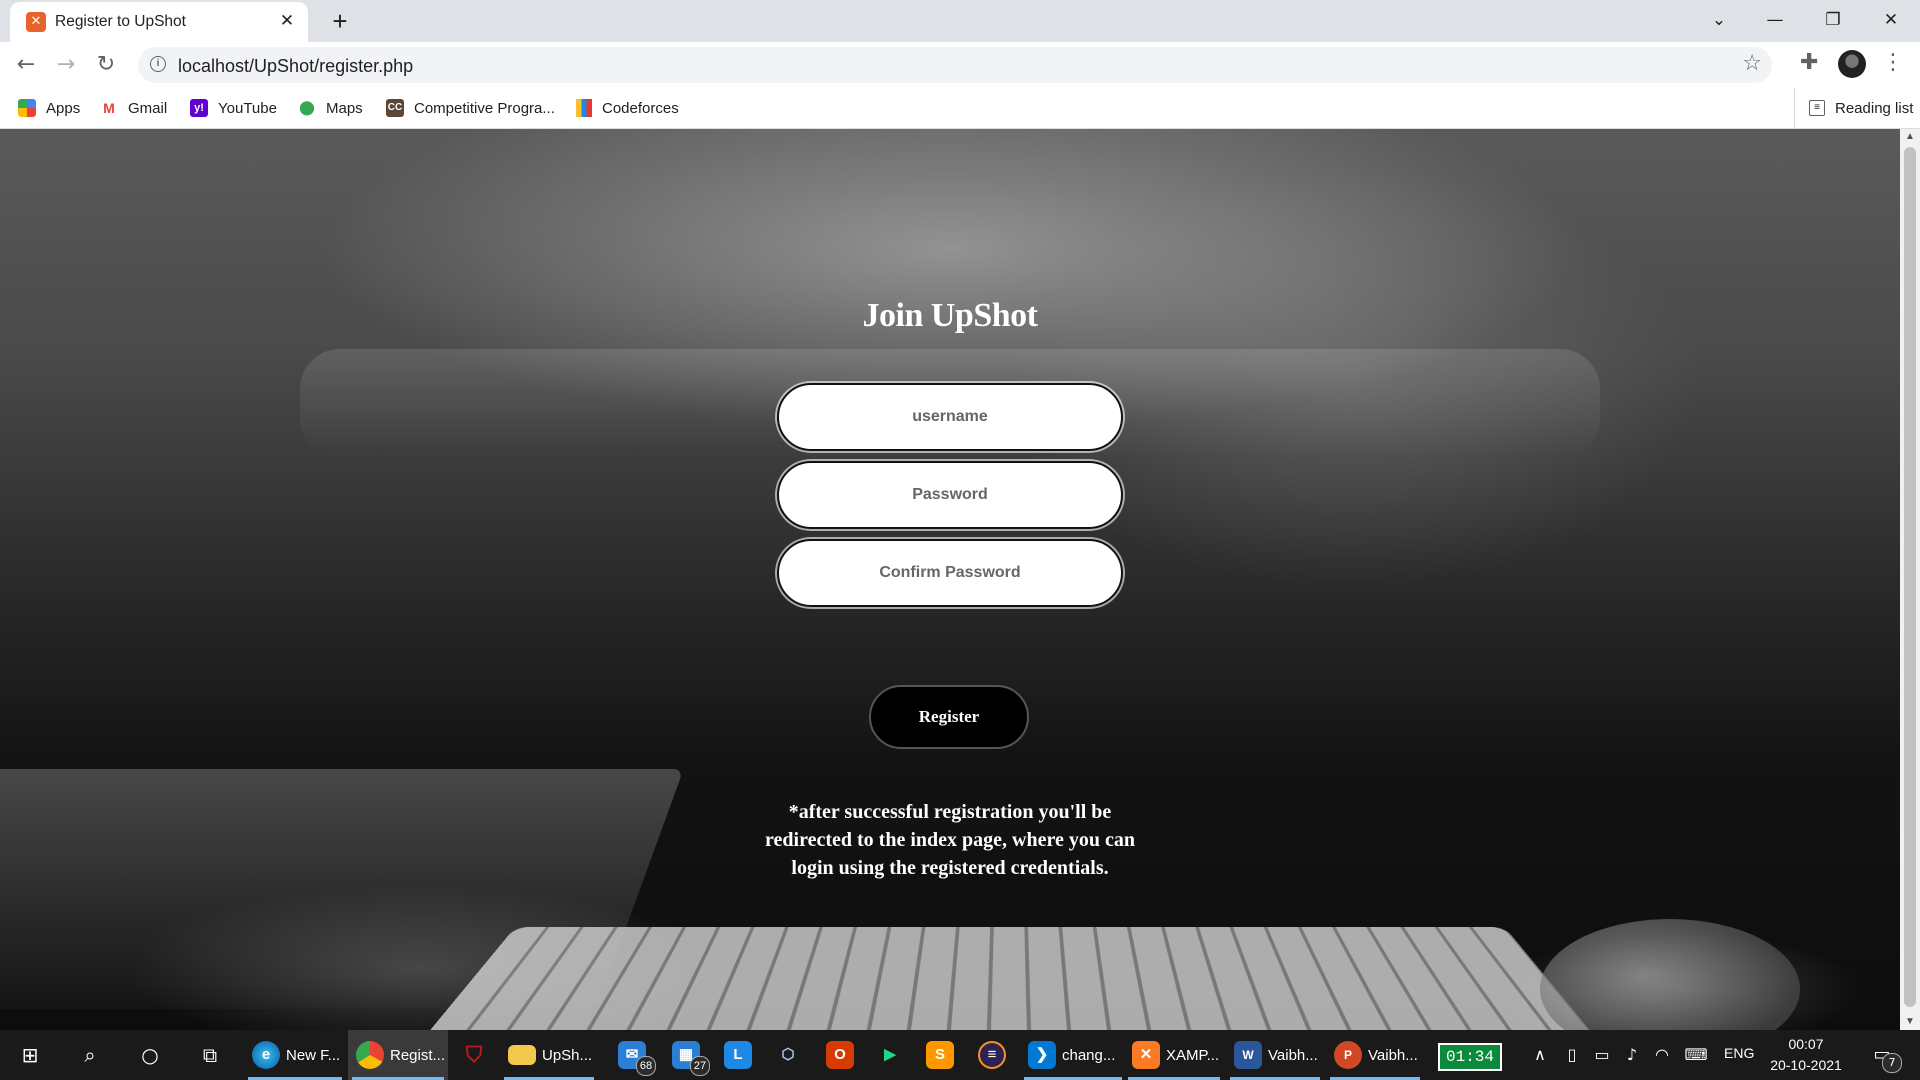 Image resolution: width=1920 pixels, height=1080 pixels. I want to click on window-close-icon: ✕, so click(1891, 20).